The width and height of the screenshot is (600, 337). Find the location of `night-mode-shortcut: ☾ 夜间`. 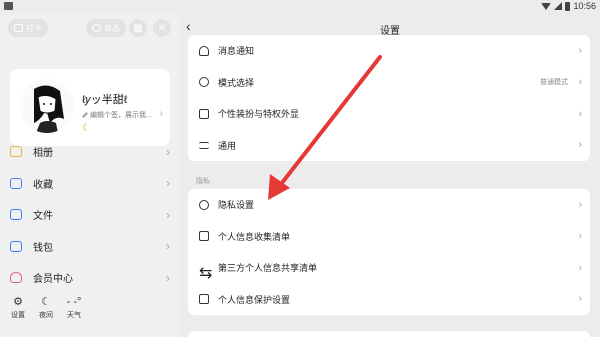

night-mode-shortcut: ☾ 夜间 is located at coordinates (46, 308).